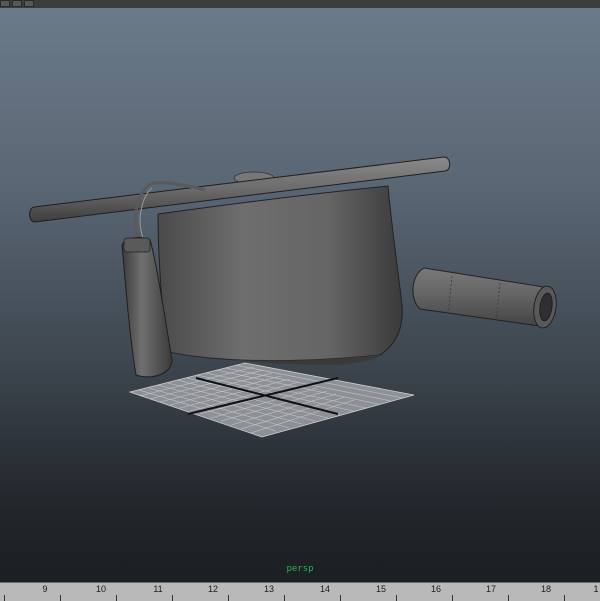 The height and width of the screenshot is (601, 600). What do you see at coordinates (269, 589) in the screenshot?
I see `timeline-tick: 13` at bounding box center [269, 589].